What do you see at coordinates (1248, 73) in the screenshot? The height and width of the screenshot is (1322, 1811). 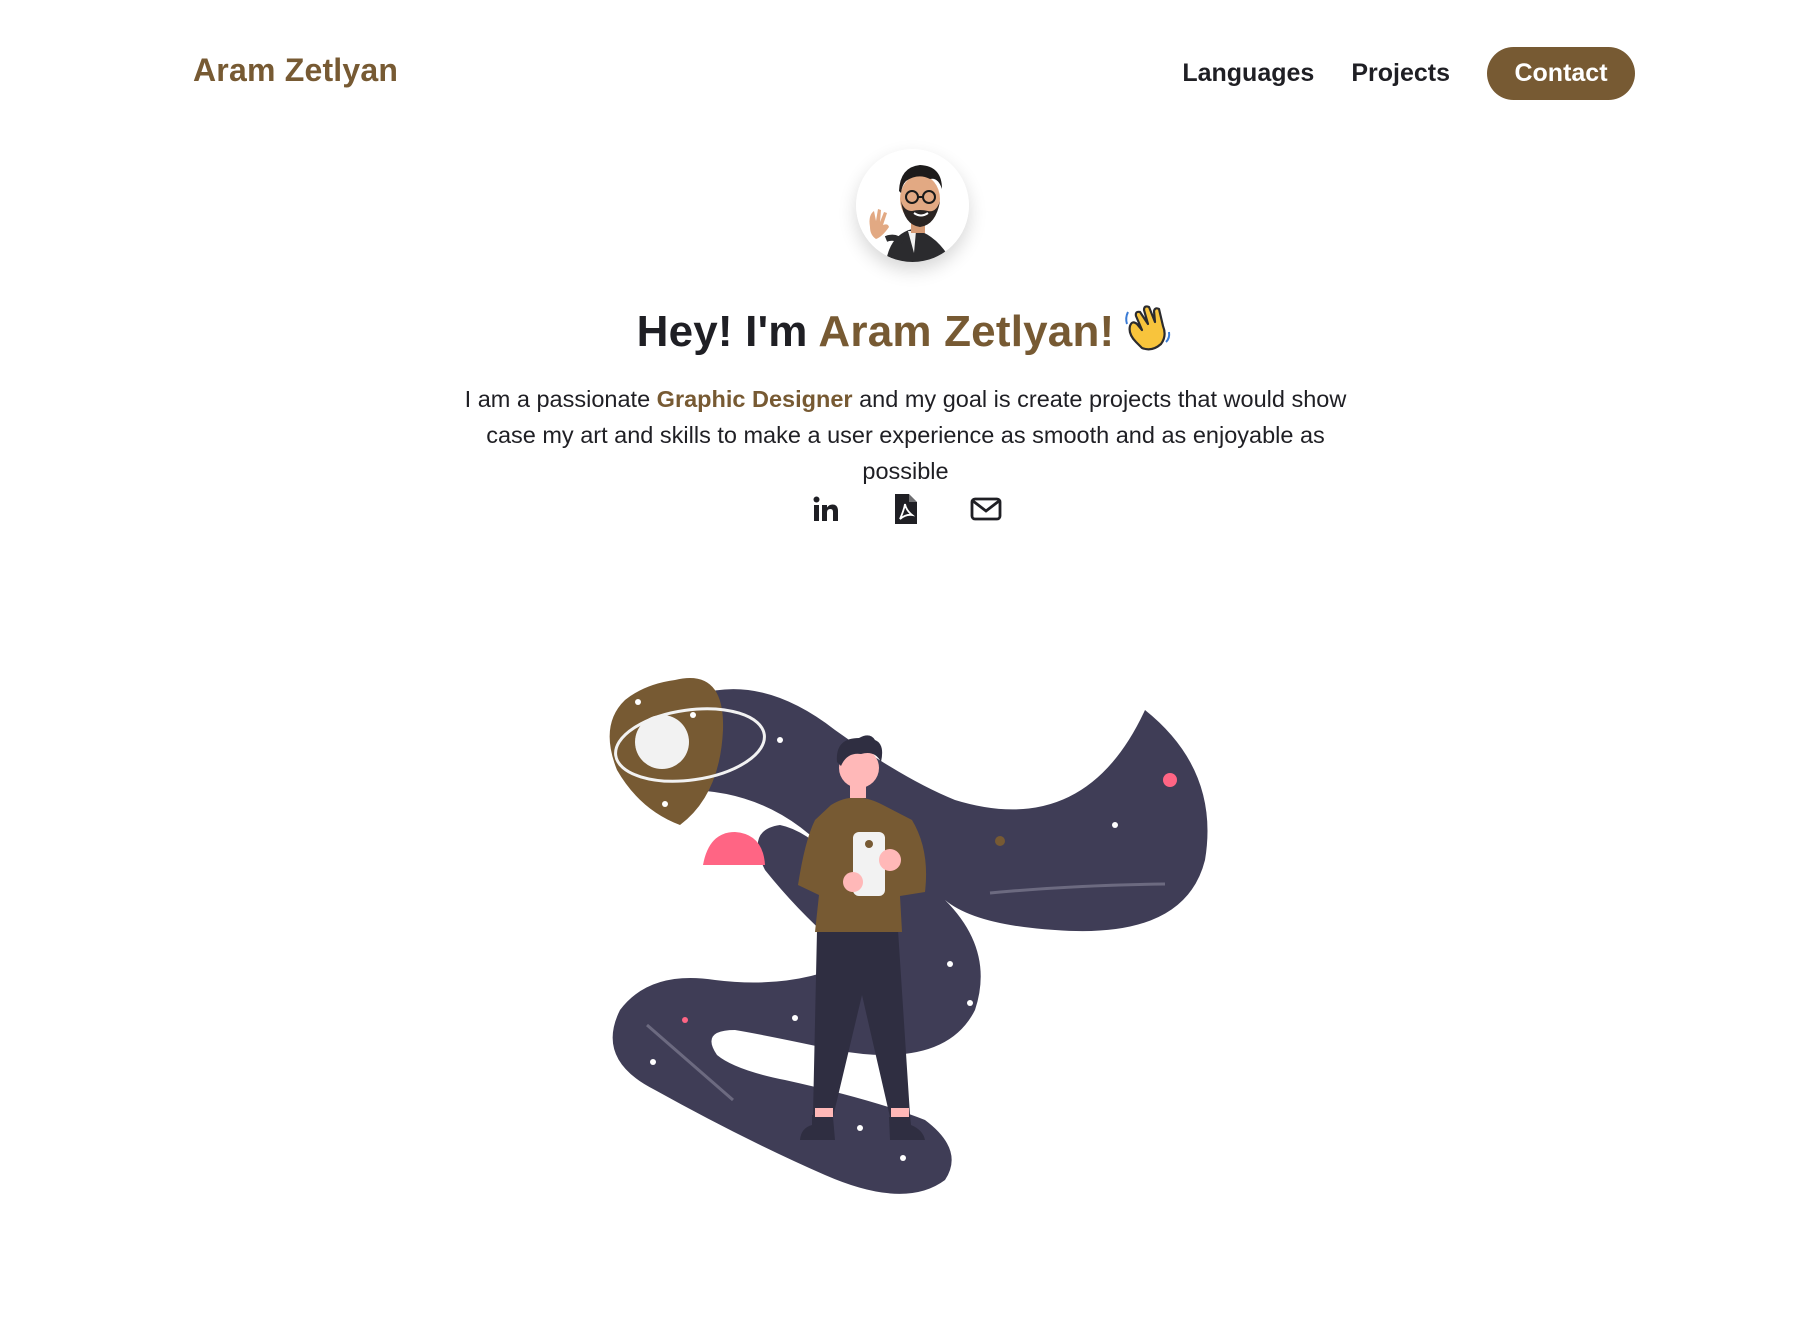 I see `nav-languages: Languages` at bounding box center [1248, 73].